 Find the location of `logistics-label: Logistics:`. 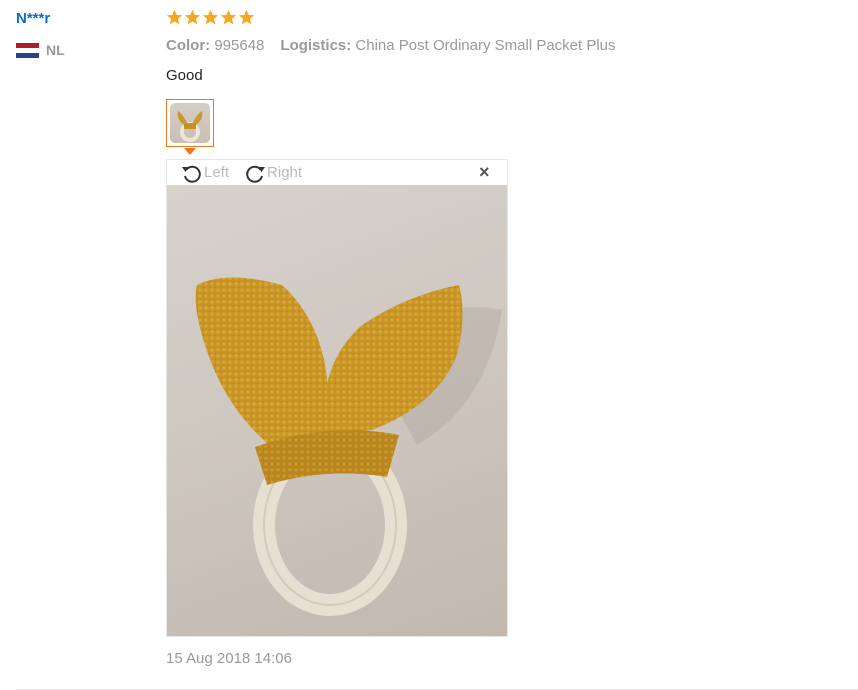

logistics-label: Logistics: is located at coordinates (316, 45).